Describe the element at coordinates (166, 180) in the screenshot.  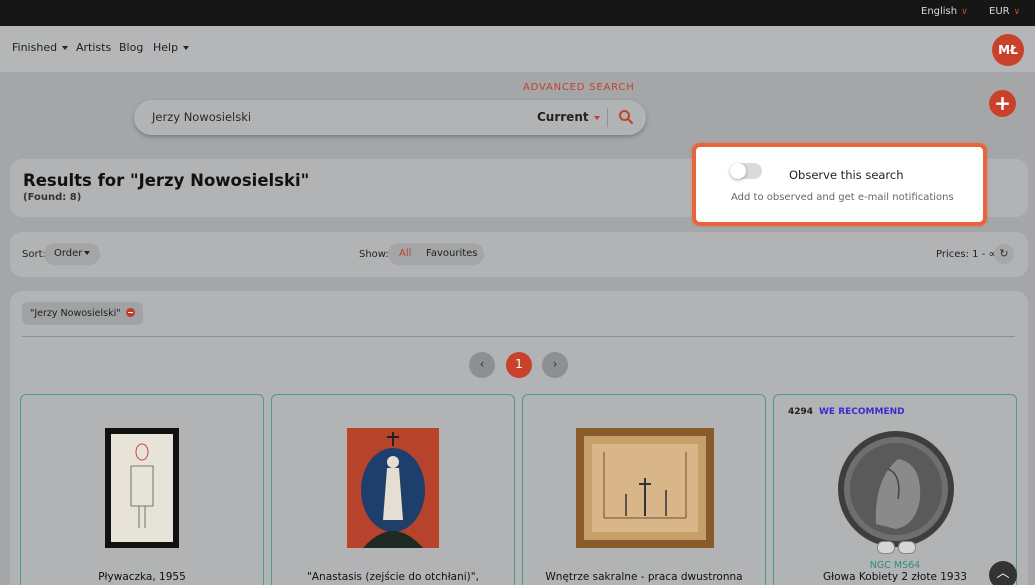
I see `results-title: Results for "Jerzy Nowosielski"` at that location.